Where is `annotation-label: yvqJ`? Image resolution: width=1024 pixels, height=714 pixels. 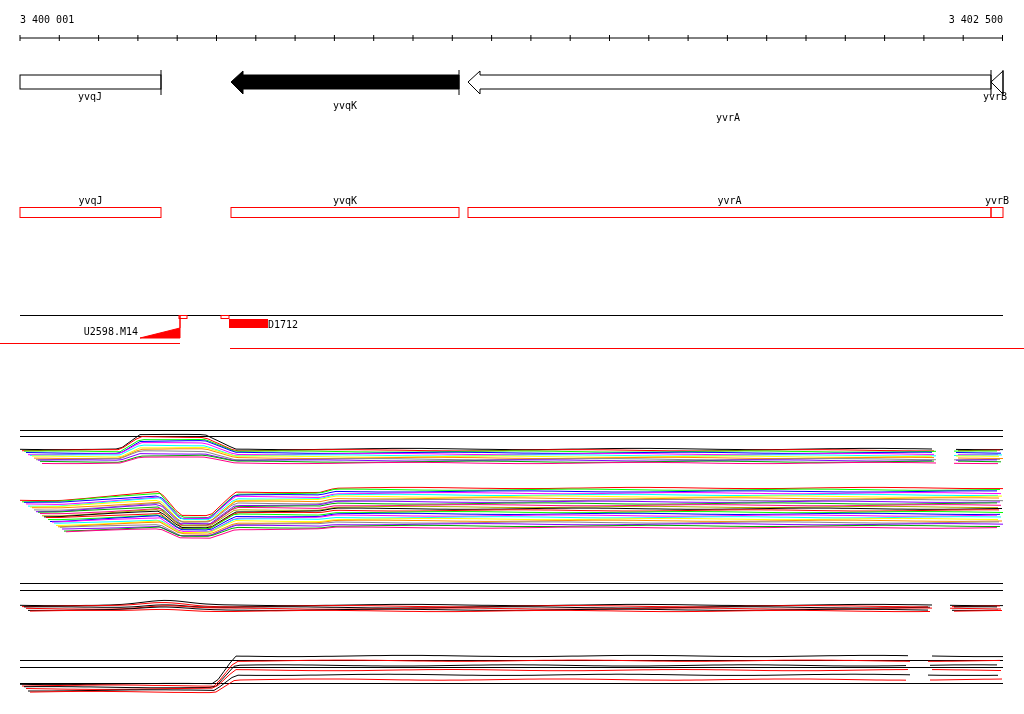
annotation-label: yvqJ is located at coordinates (90, 200).